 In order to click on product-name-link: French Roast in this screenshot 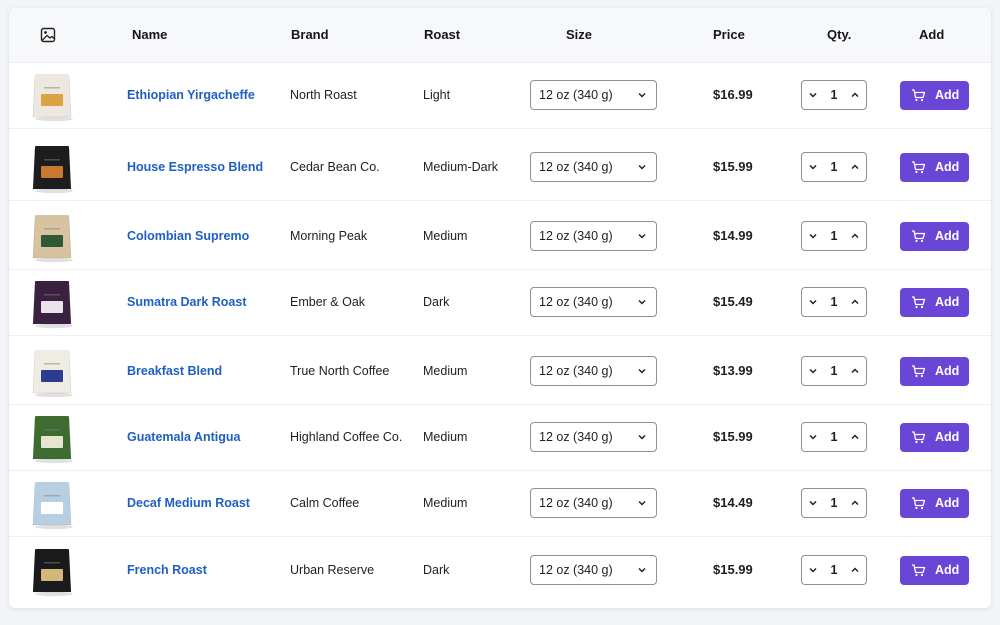, I will do `click(167, 570)`.